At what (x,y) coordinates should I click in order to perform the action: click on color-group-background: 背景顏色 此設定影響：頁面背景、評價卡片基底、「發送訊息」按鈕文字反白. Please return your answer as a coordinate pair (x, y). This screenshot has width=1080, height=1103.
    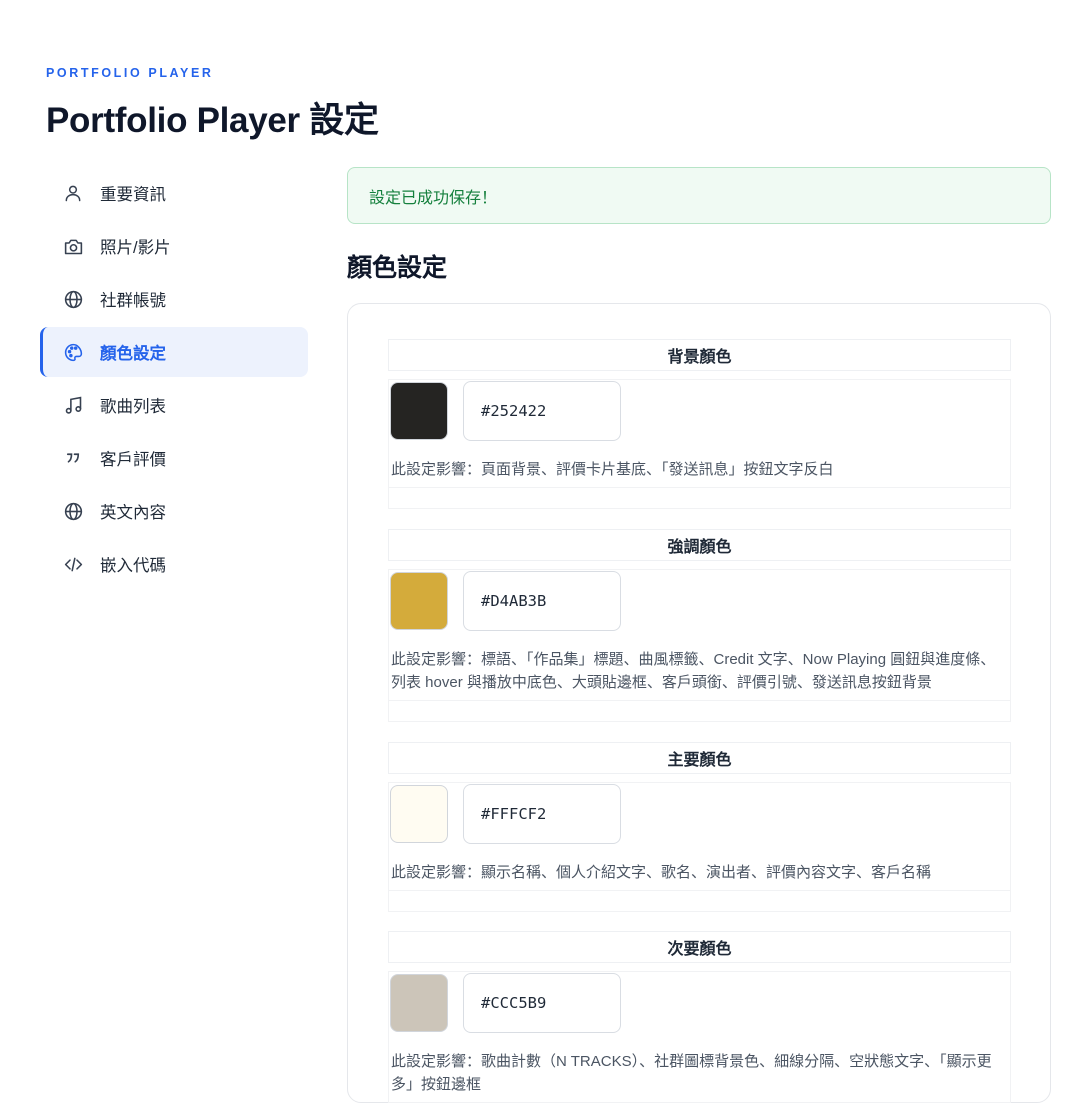
    Looking at the image, I should click on (699, 424).